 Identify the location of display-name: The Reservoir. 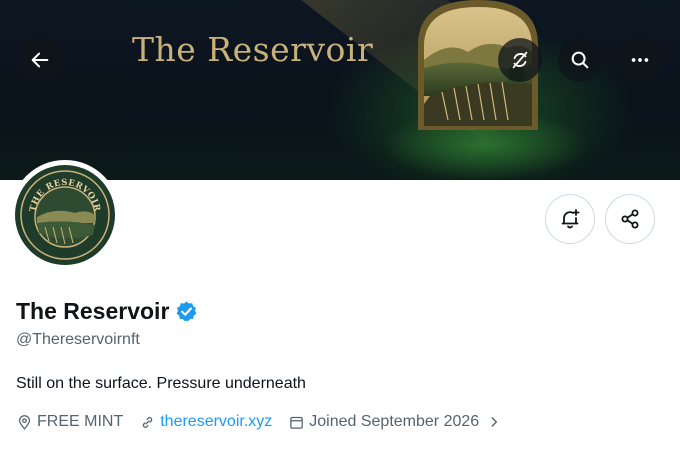
(93, 311).